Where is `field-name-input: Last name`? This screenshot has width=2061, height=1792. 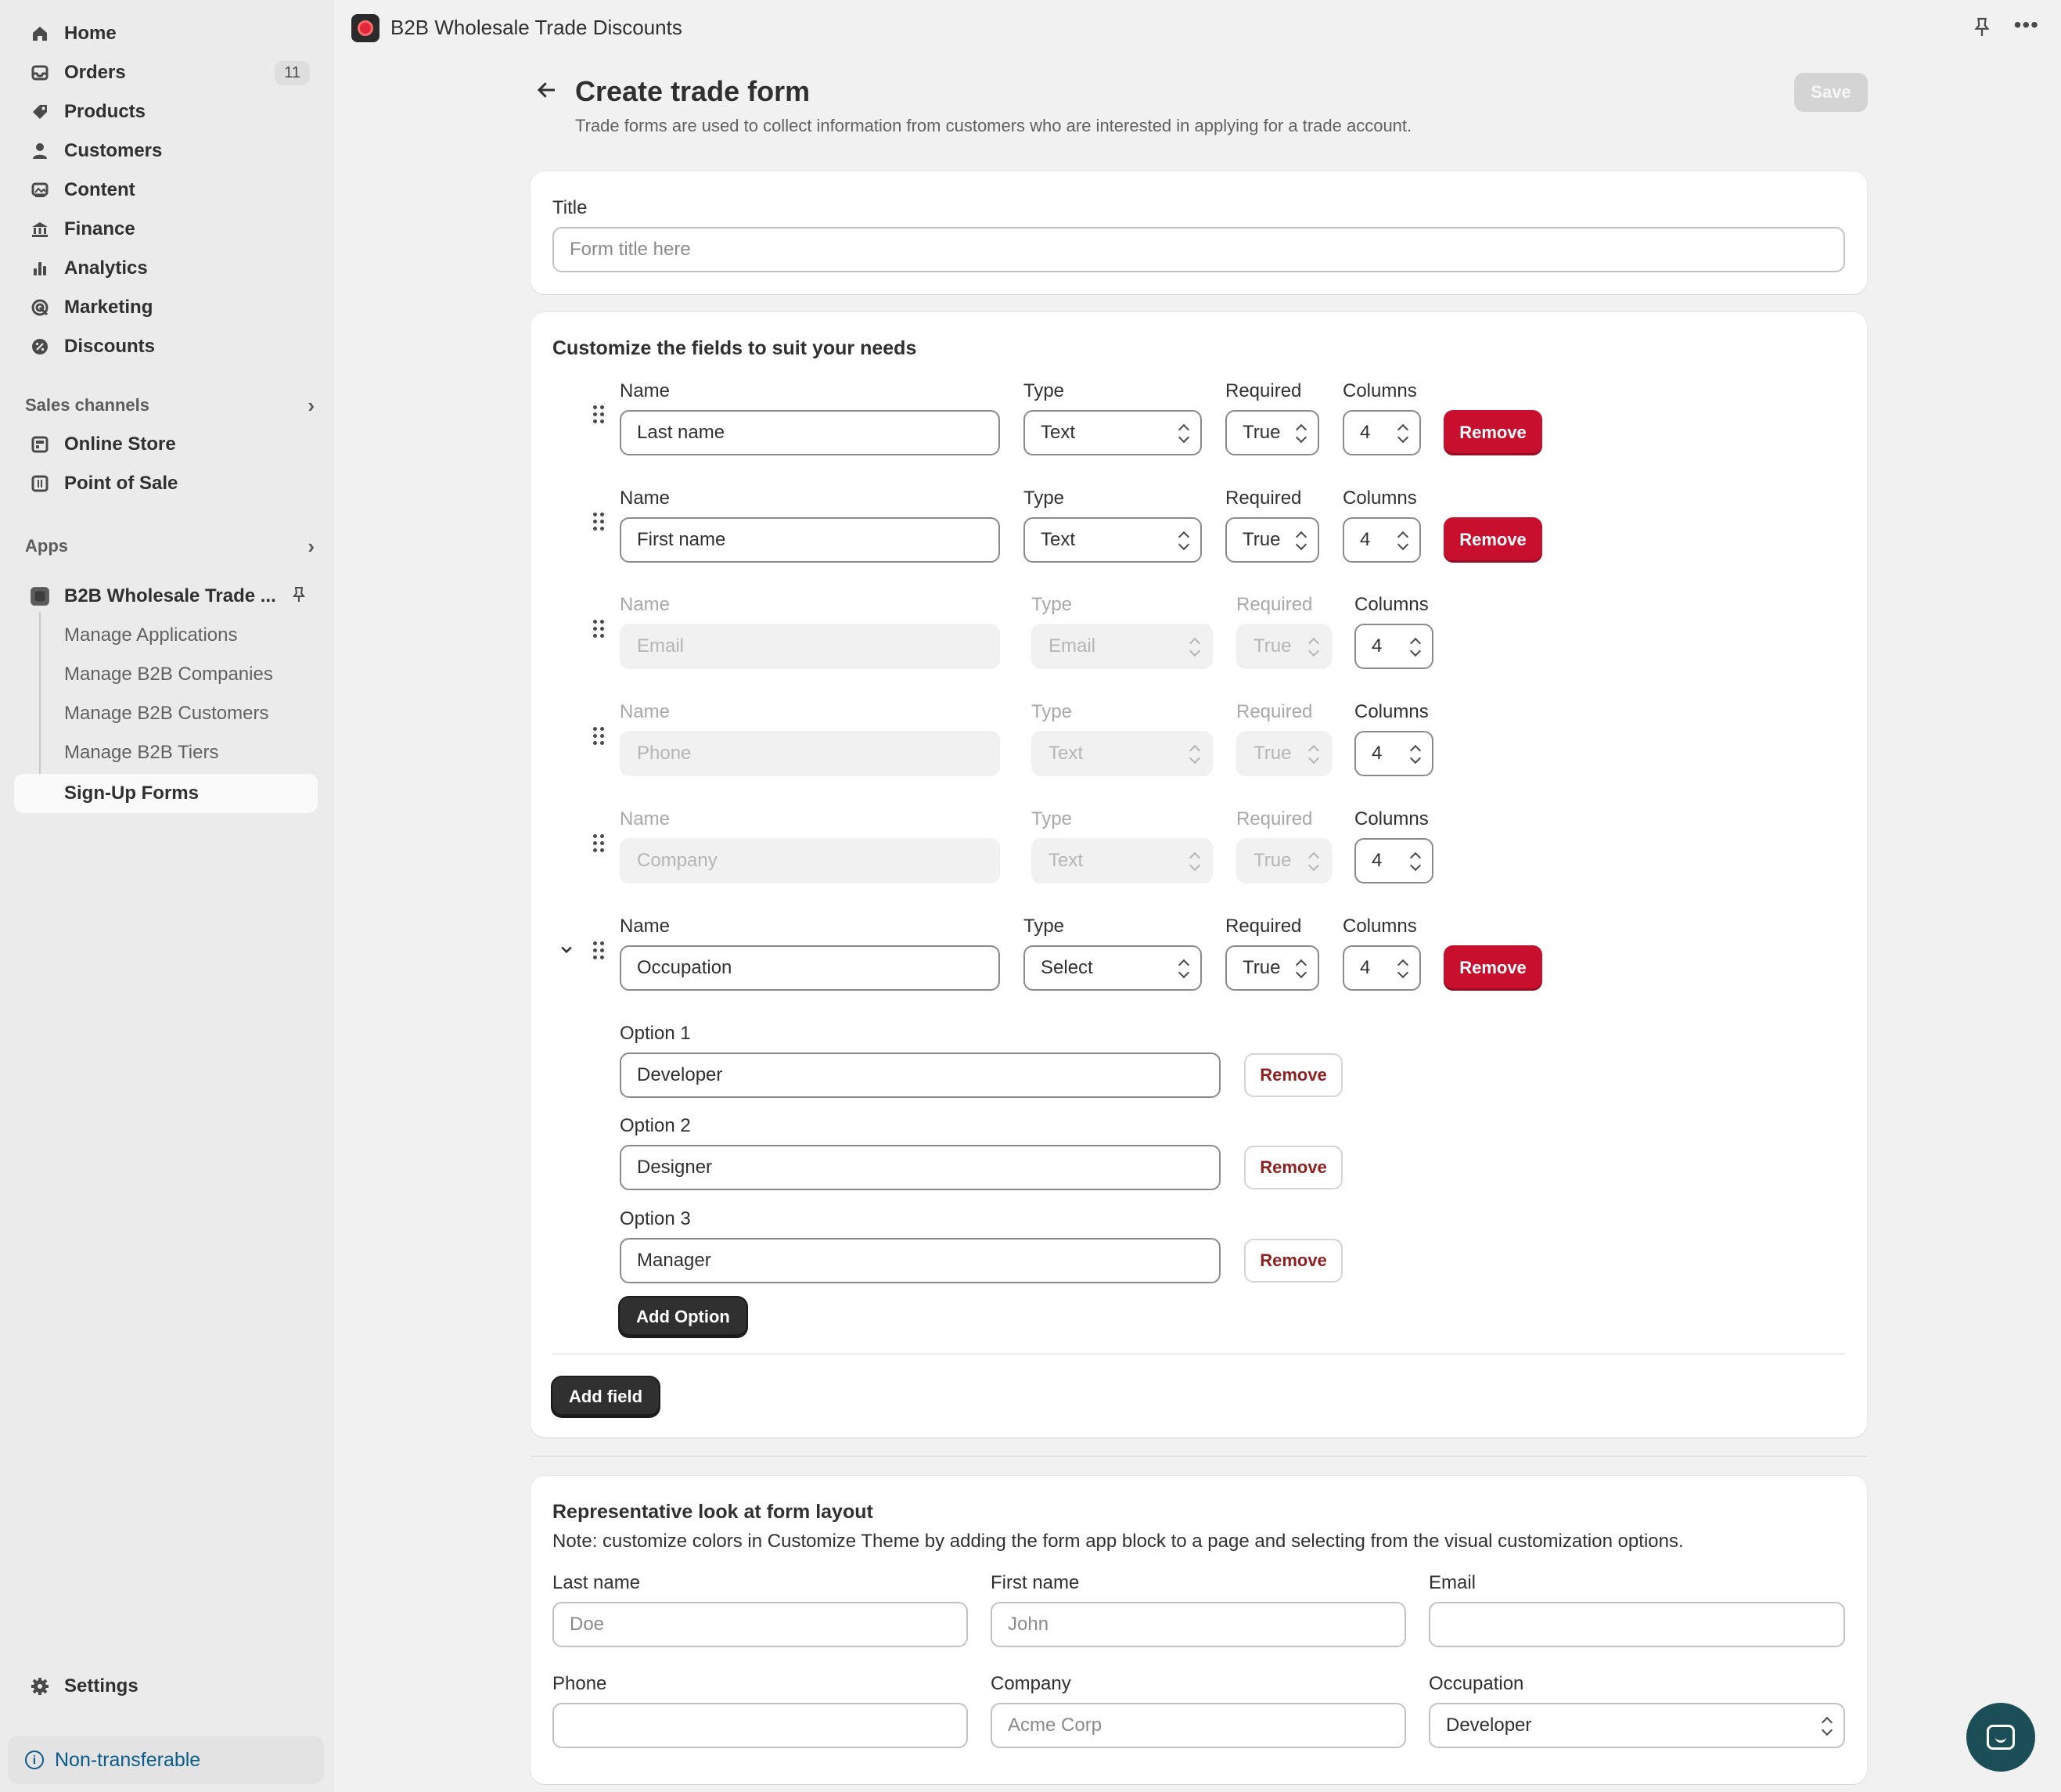
field-name-input: Last name is located at coordinates (810, 433).